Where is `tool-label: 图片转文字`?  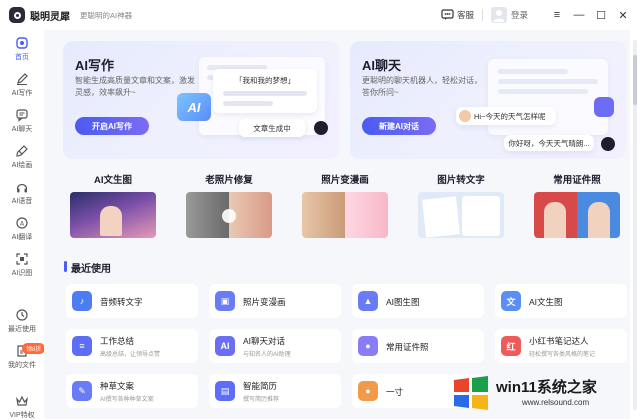
tool-label: 图片转文字 is located at coordinates (461, 180).